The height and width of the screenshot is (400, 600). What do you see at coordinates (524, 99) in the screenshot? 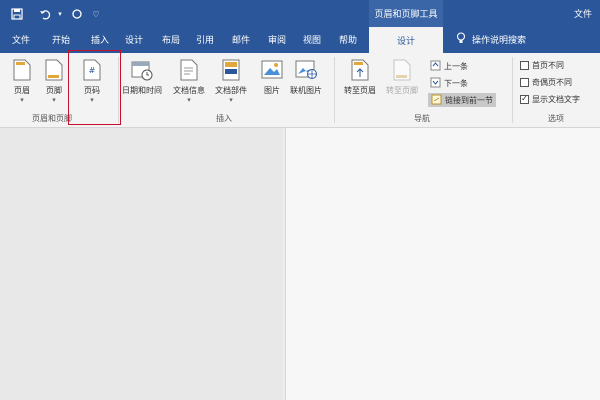
I see `checkbox-checked-icon: ✓` at bounding box center [524, 99].